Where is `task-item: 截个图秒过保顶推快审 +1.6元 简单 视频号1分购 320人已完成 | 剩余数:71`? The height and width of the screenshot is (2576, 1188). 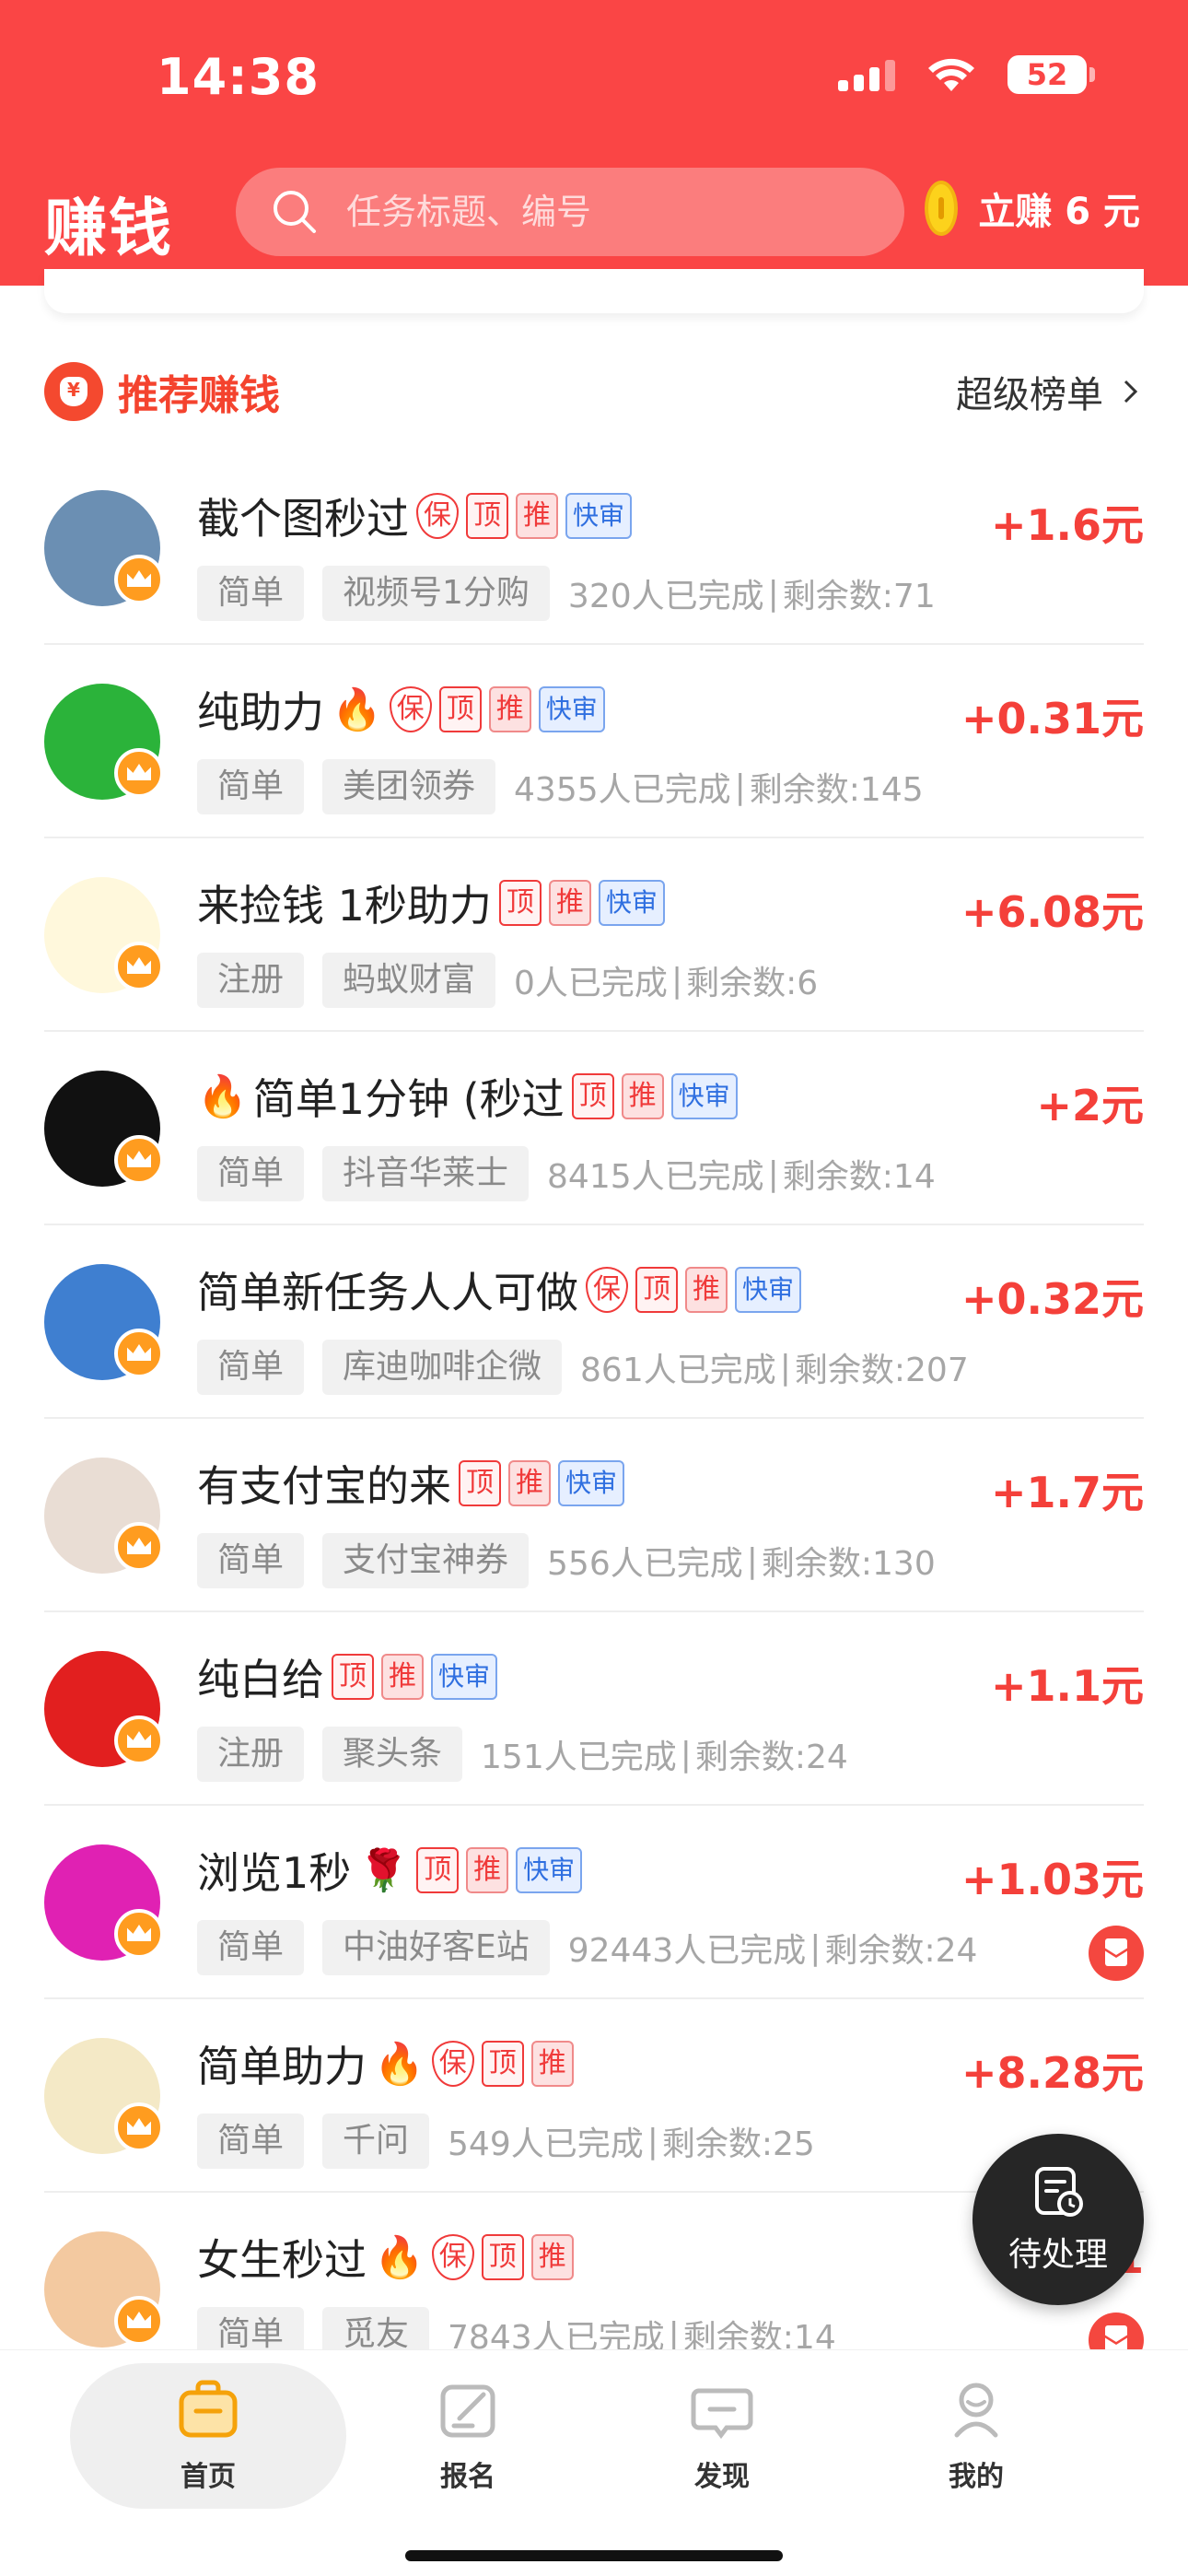
task-item: 截个图秒过保顶推快审 +1.6元 简单 视频号1分购 320人已完成 | 剩余数:71 is located at coordinates (594, 548).